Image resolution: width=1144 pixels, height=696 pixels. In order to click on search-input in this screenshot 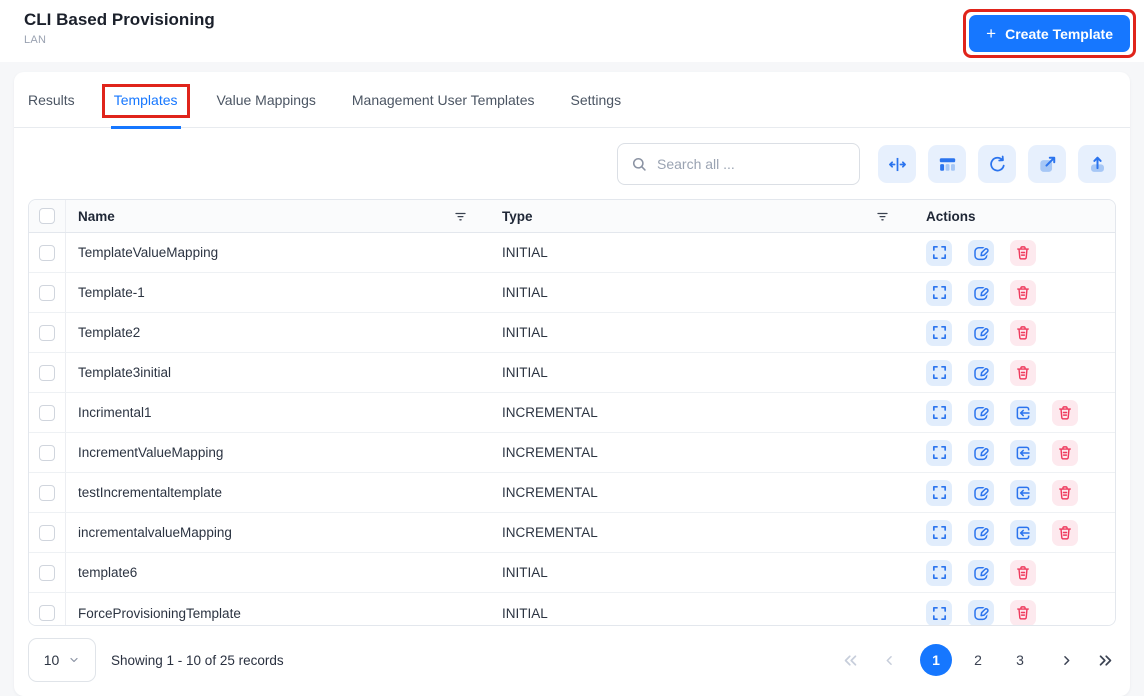, I will do `click(751, 164)`.